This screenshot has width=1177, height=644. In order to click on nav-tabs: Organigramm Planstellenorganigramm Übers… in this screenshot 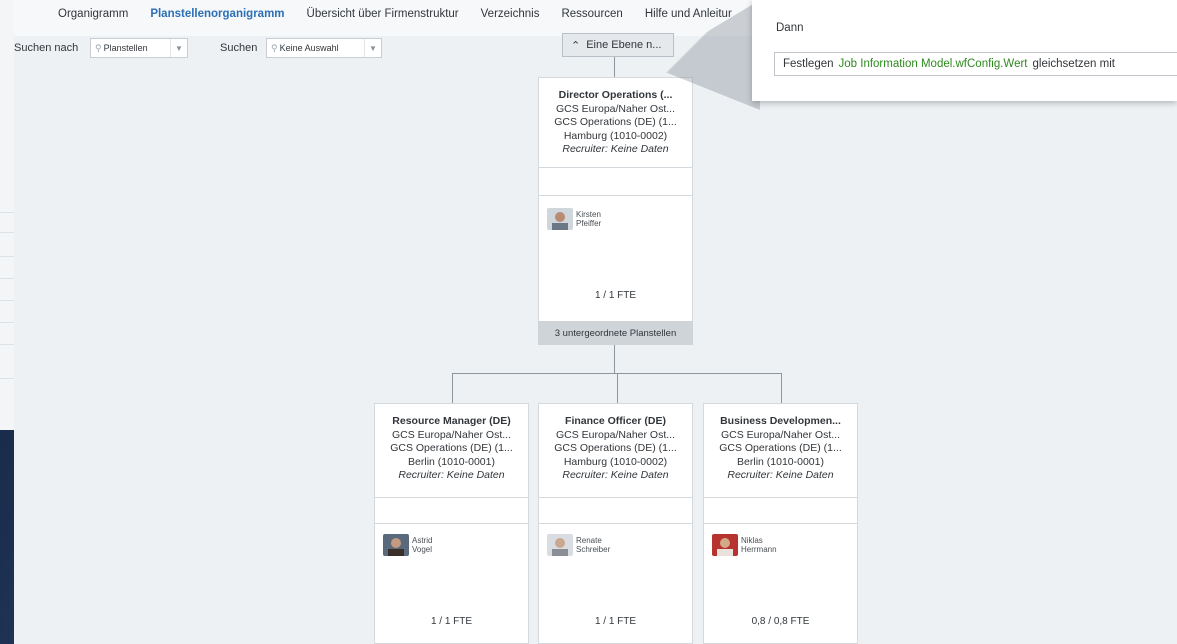, I will do `click(395, 14)`.